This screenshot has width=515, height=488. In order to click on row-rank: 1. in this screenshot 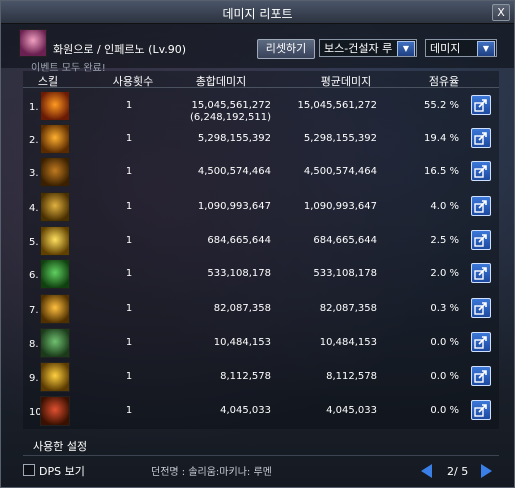, I will do `click(34, 107)`.